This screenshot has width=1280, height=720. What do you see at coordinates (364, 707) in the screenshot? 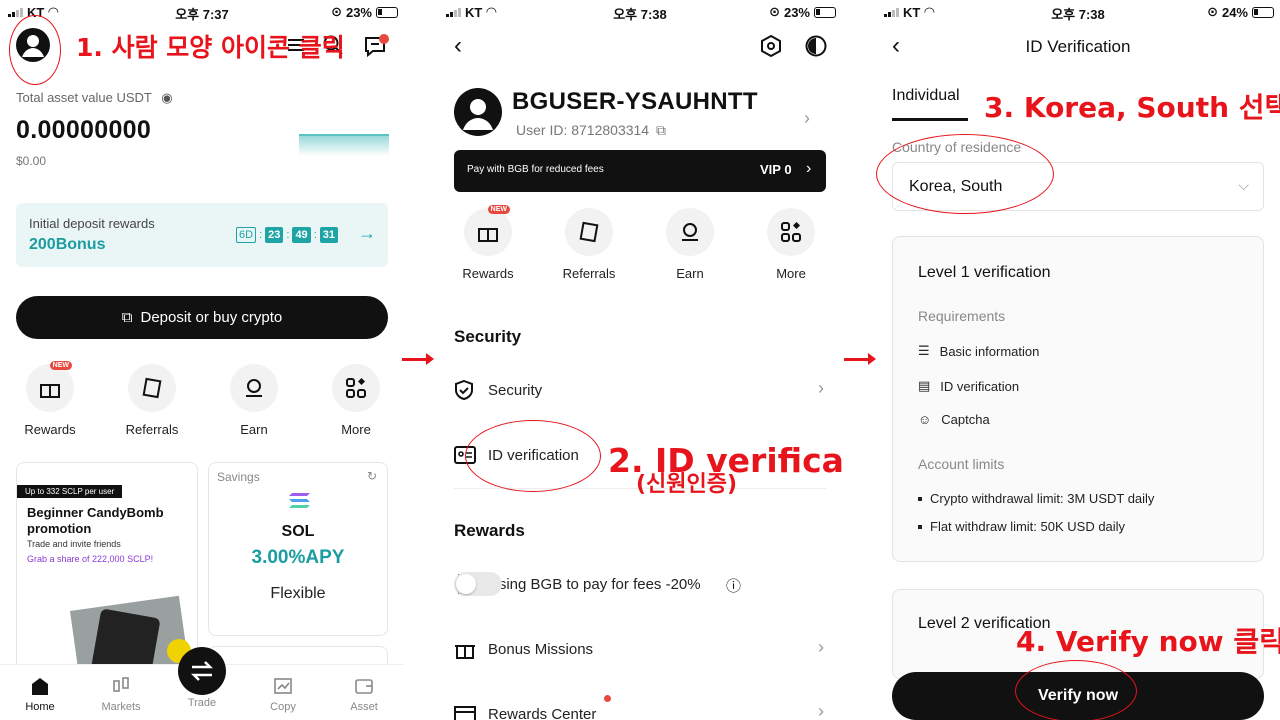
I see `tab-label: Asset` at bounding box center [364, 707].